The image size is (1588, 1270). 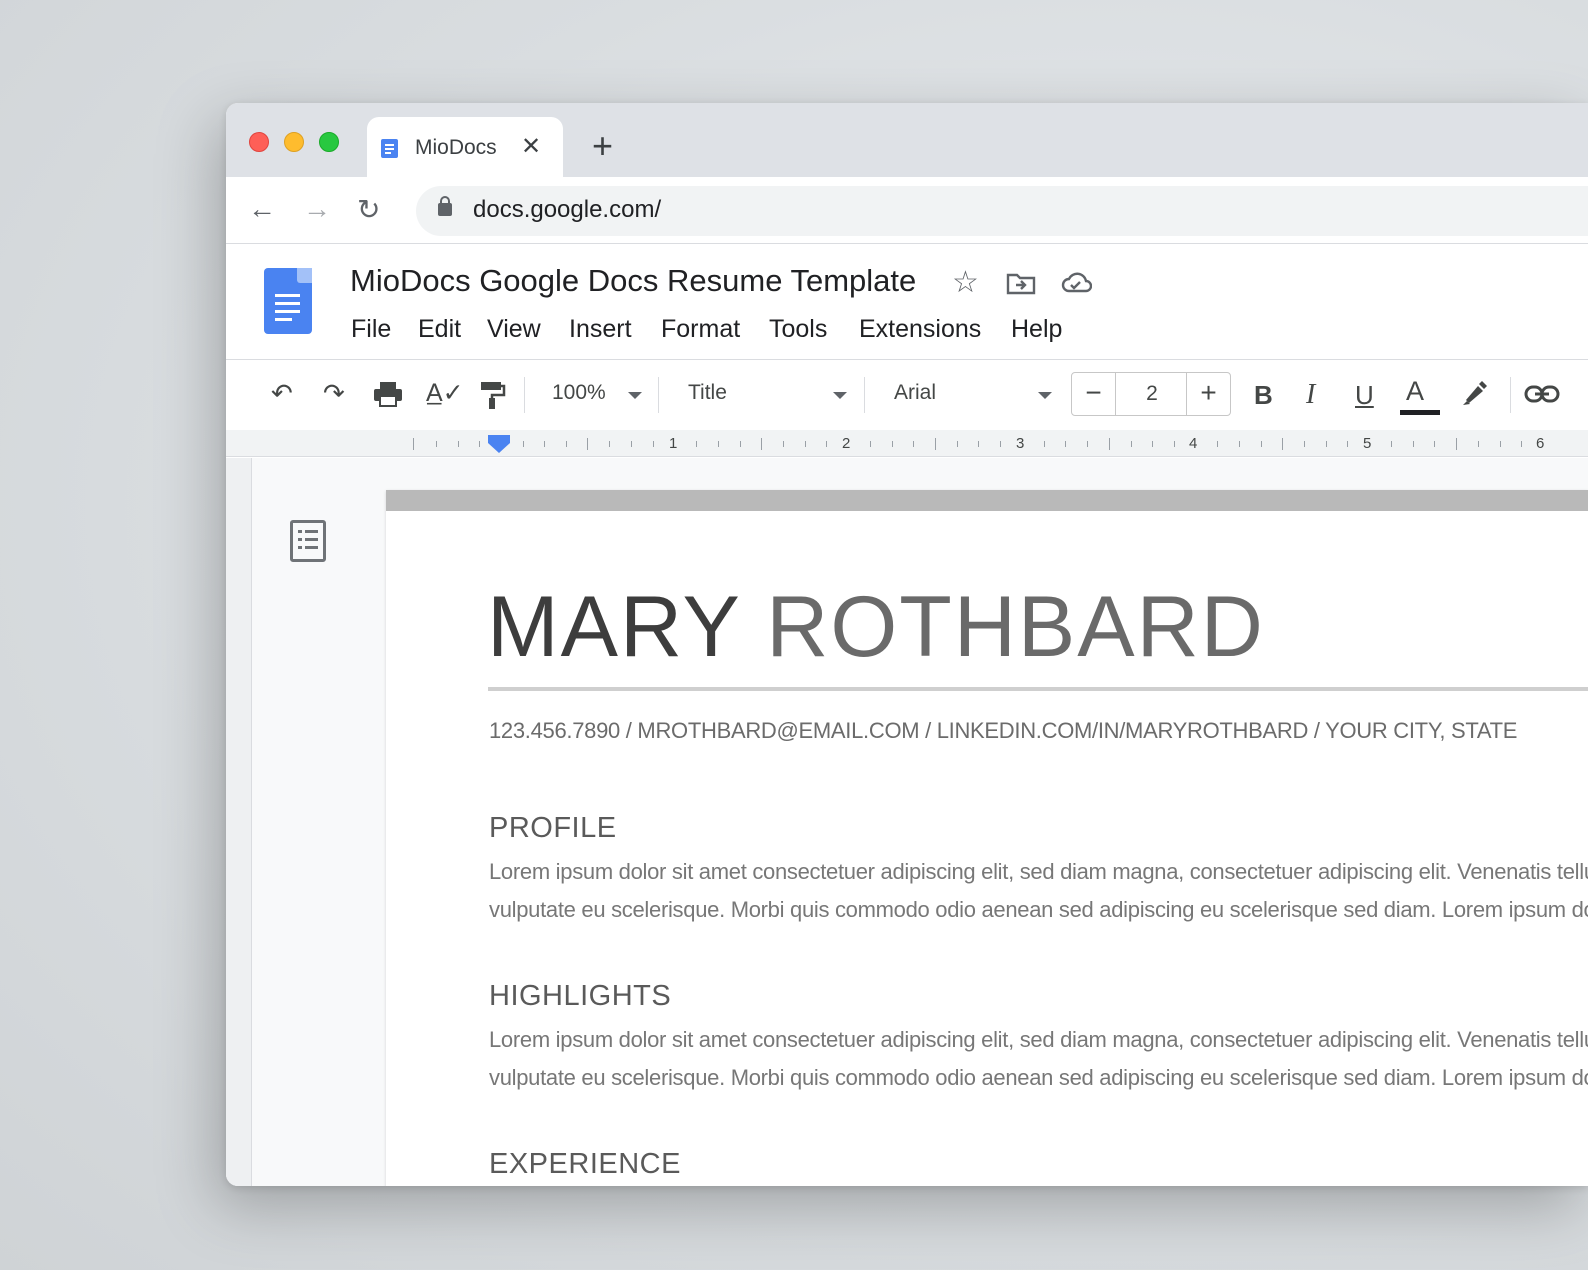 I want to click on zoom-select: 100%, so click(x=579, y=393).